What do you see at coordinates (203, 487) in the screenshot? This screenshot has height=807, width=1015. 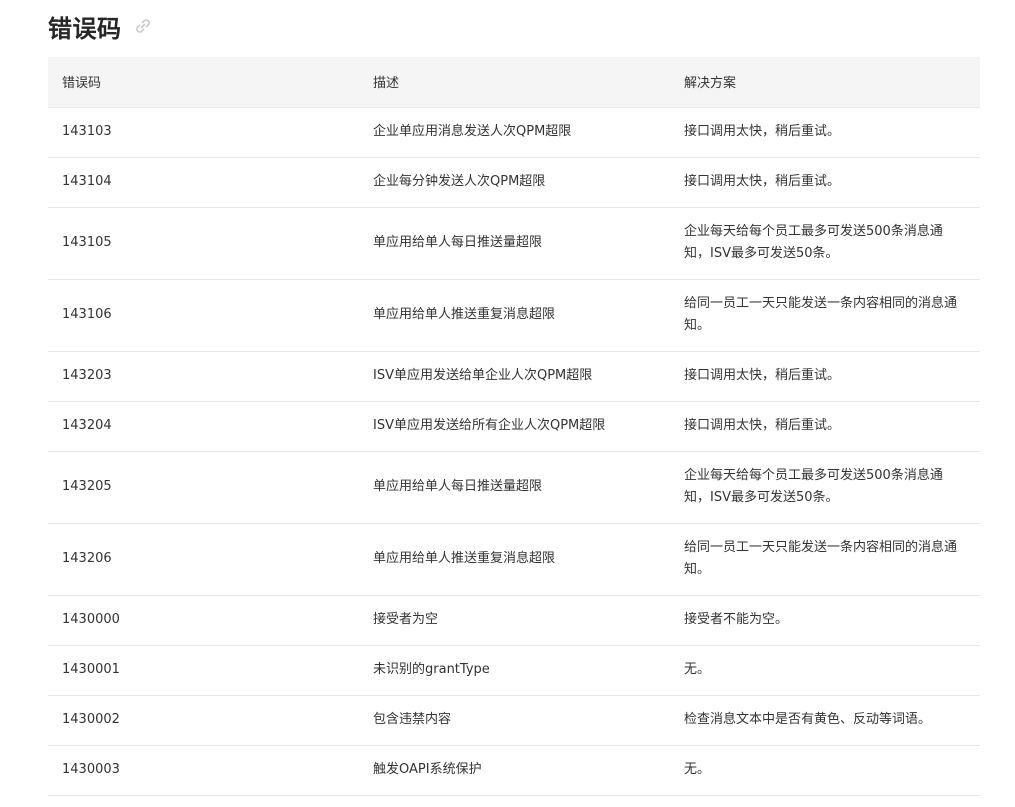 I see `cell-code: 143205` at bounding box center [203, 487].